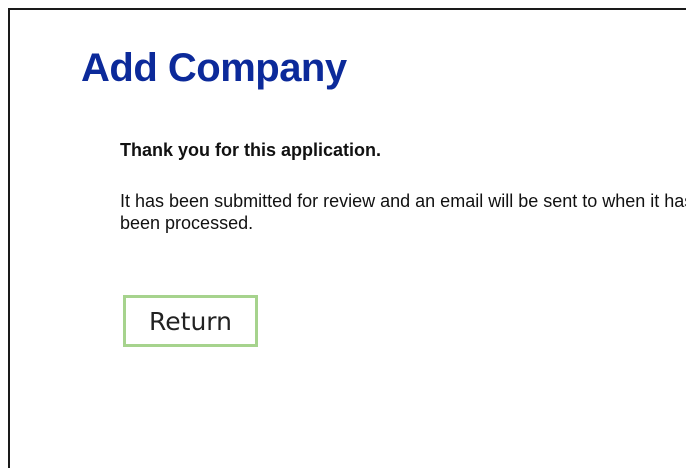 The width and height of the screenshot is (686, 468). Describe the element at coordinates (214, 68) in the screenshot. I see `page-title: Add Company` at that location.